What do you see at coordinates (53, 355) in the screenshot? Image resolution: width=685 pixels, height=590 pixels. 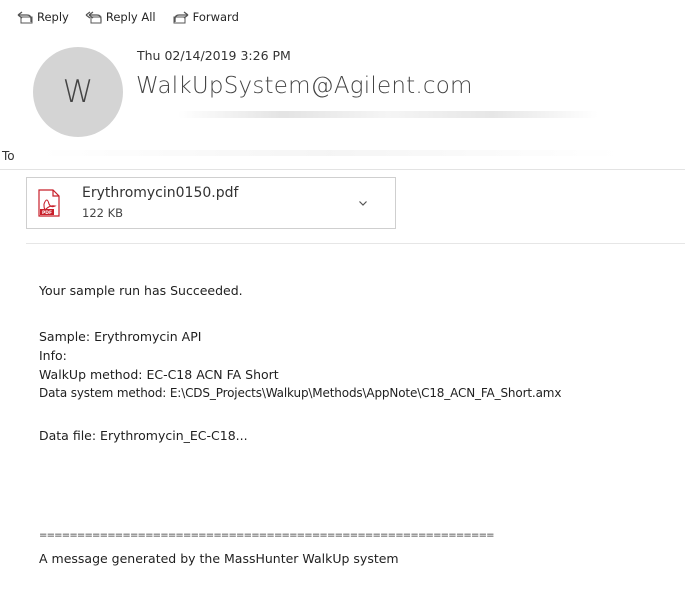 I see `info-label: Info:` at bounding box center [53, 355].